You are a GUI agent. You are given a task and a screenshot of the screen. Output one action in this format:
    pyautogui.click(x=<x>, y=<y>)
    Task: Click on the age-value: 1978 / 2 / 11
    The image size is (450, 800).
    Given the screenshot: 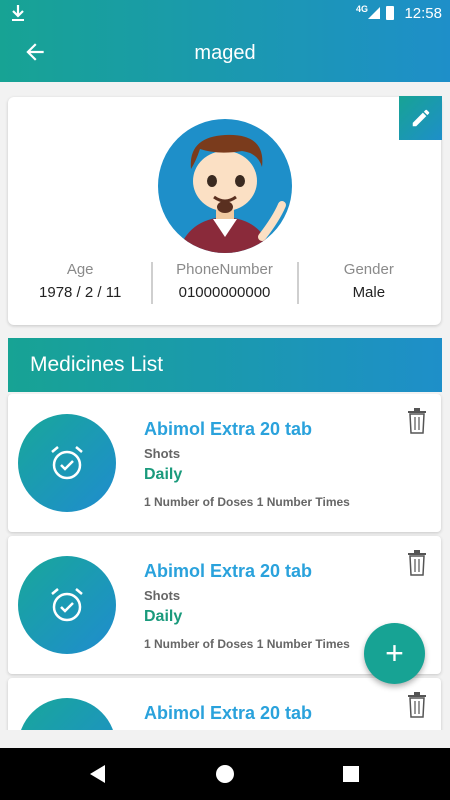 What is the action you would take?
    pyautogui.click(x=80, y=292)
    